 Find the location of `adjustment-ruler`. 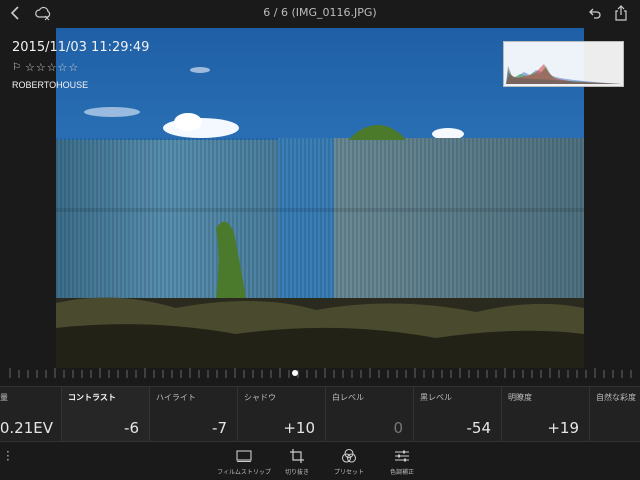

adjustment-ruler is located at coordinates (320, 375).